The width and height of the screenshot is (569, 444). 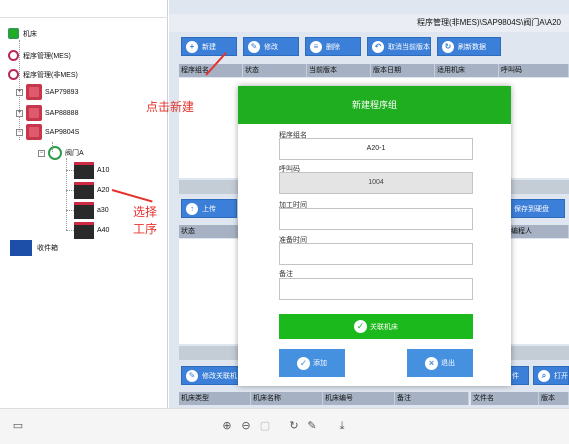 I want to click on add-button: ✓ 添加, so click(x=312, y=363).